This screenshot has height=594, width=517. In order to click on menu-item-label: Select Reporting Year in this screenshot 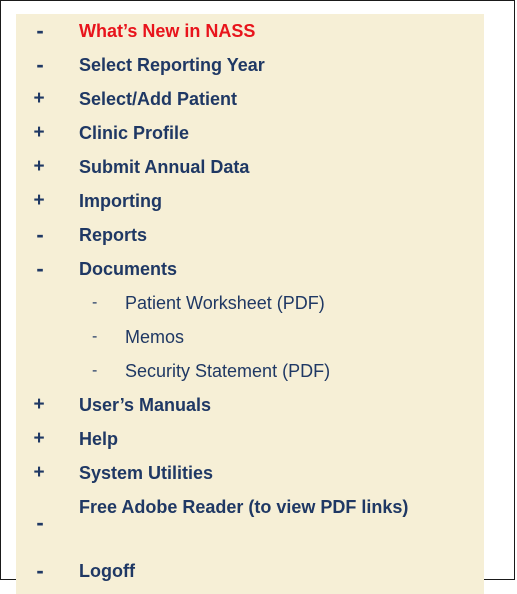, I will do `click(172, 65)`.